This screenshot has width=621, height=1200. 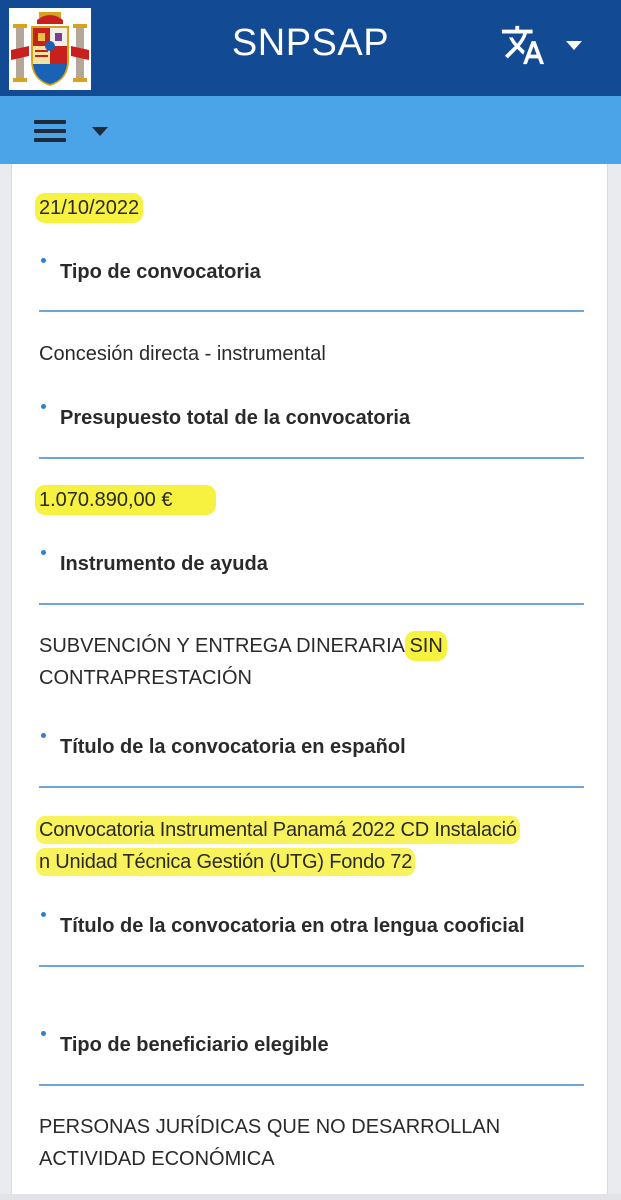 What do you see at coordinates (550, 45) in the screenshot?
I see `language-selector` at bounding box center [550, 45].